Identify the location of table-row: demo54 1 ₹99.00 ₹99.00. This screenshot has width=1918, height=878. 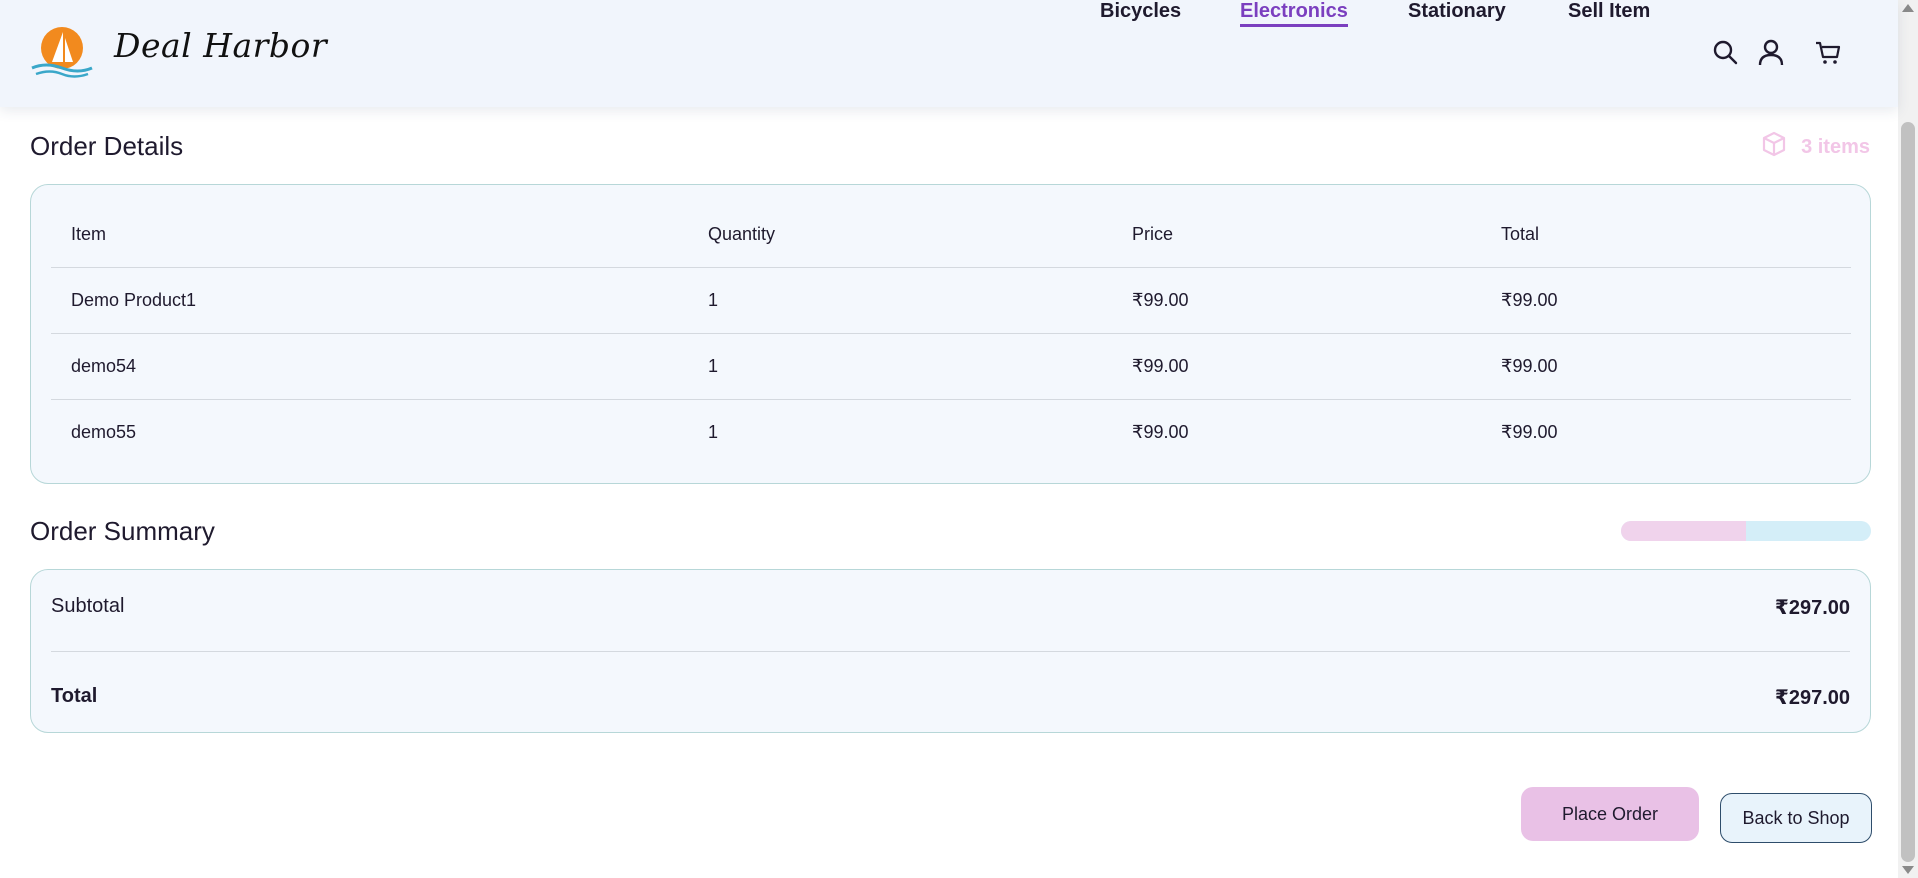
(951, 366).